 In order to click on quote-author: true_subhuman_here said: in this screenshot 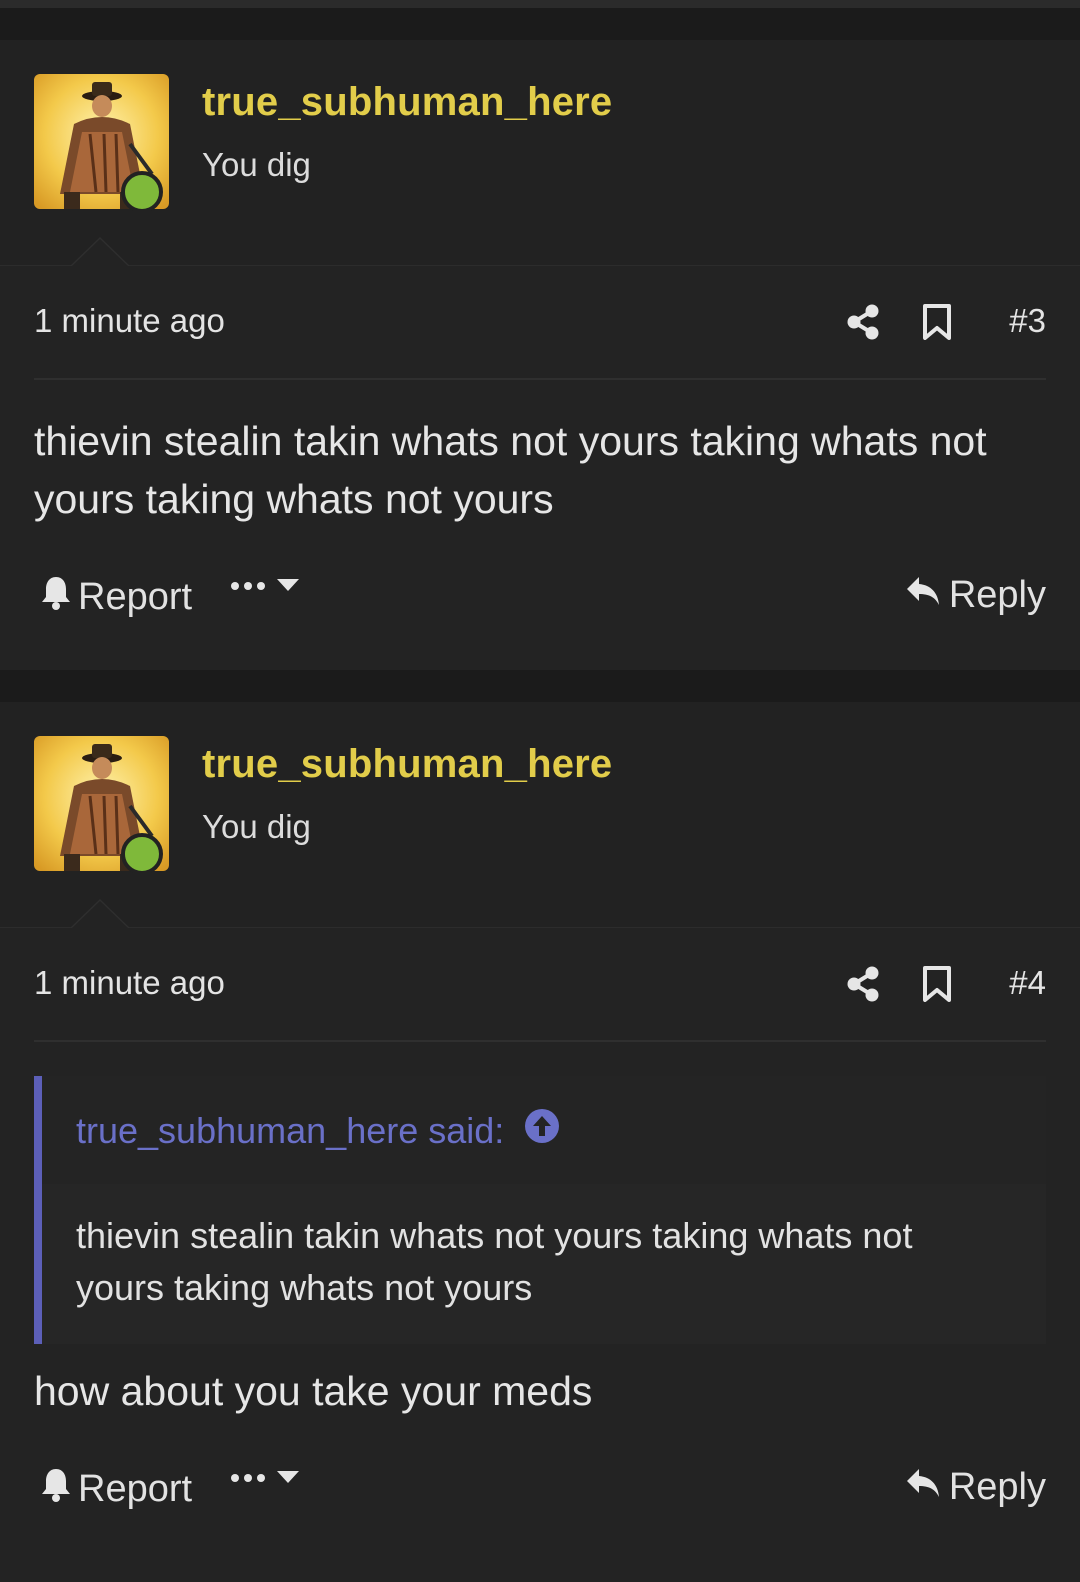, I will do `click(290, 1130)`.